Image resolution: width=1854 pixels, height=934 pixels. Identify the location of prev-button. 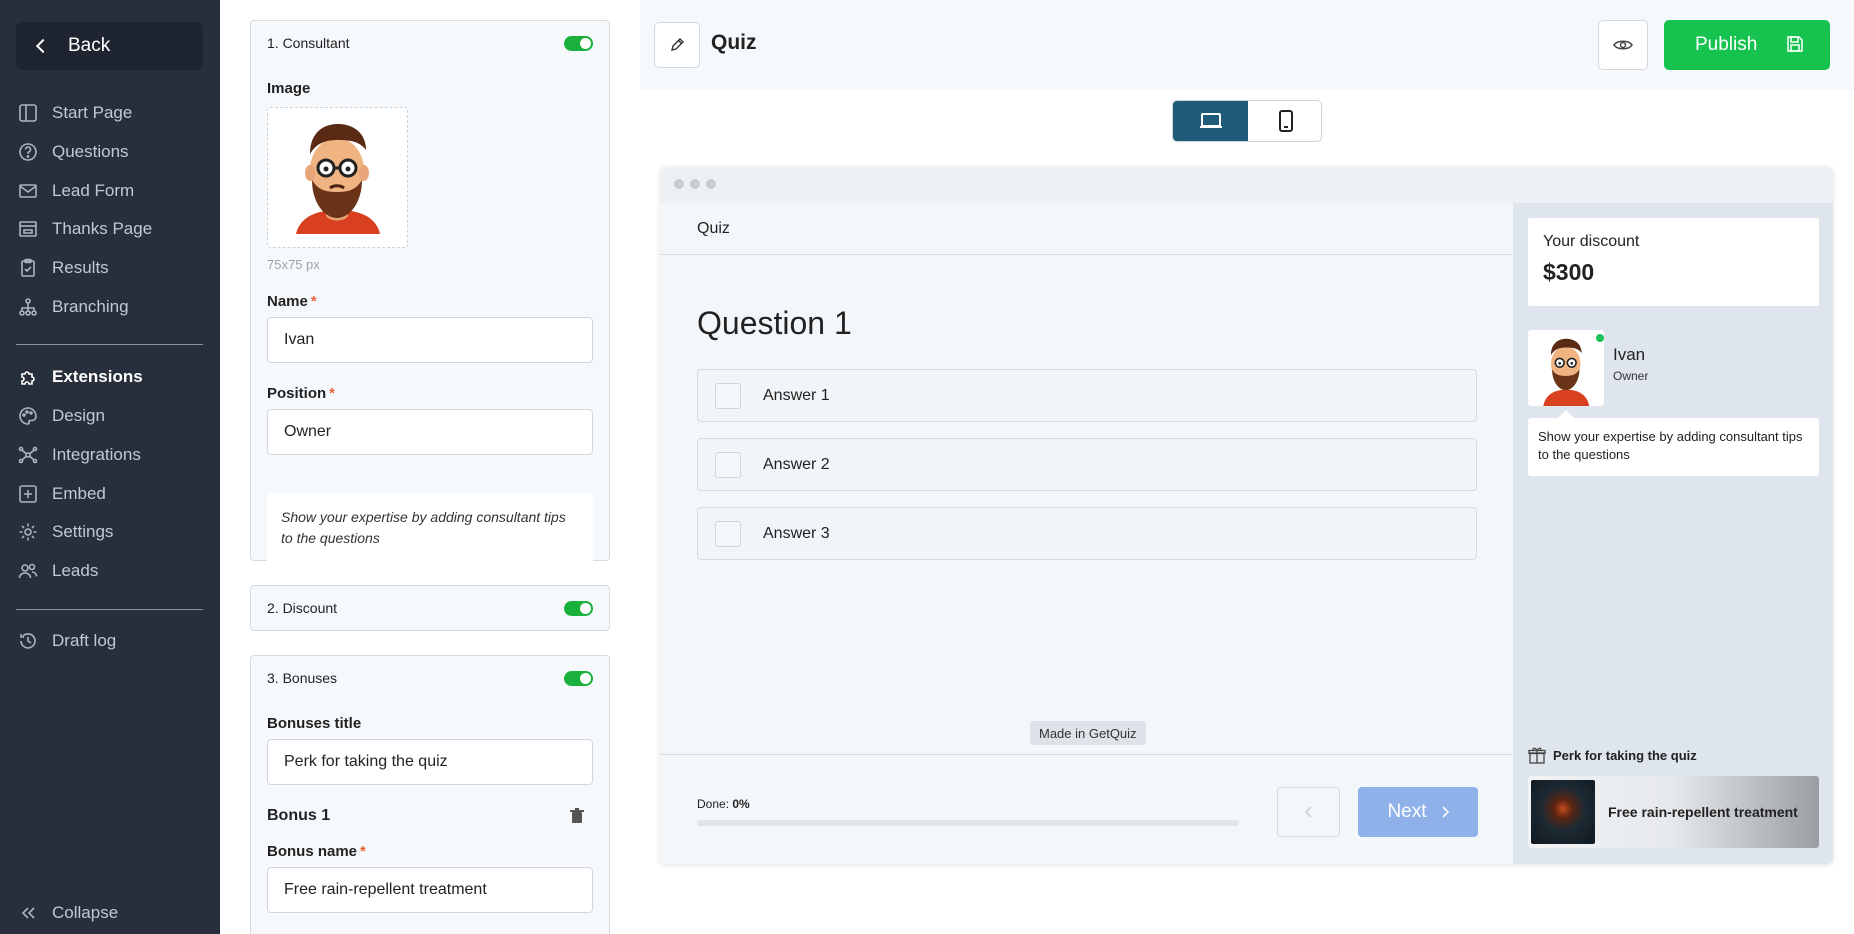
(1308, 812).